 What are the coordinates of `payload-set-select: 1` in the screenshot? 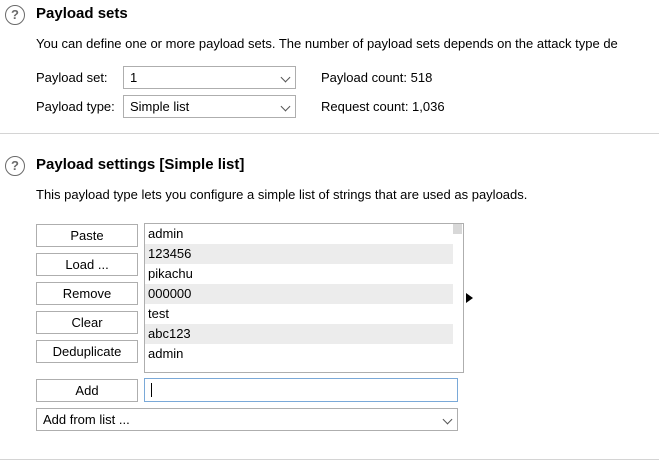 It's located at (209, 77).